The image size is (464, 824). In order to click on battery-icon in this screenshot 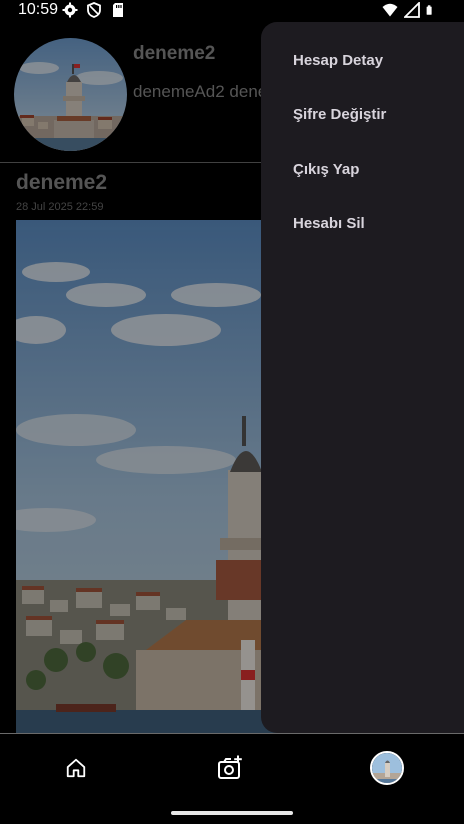, I will do `click(429, 10)`.